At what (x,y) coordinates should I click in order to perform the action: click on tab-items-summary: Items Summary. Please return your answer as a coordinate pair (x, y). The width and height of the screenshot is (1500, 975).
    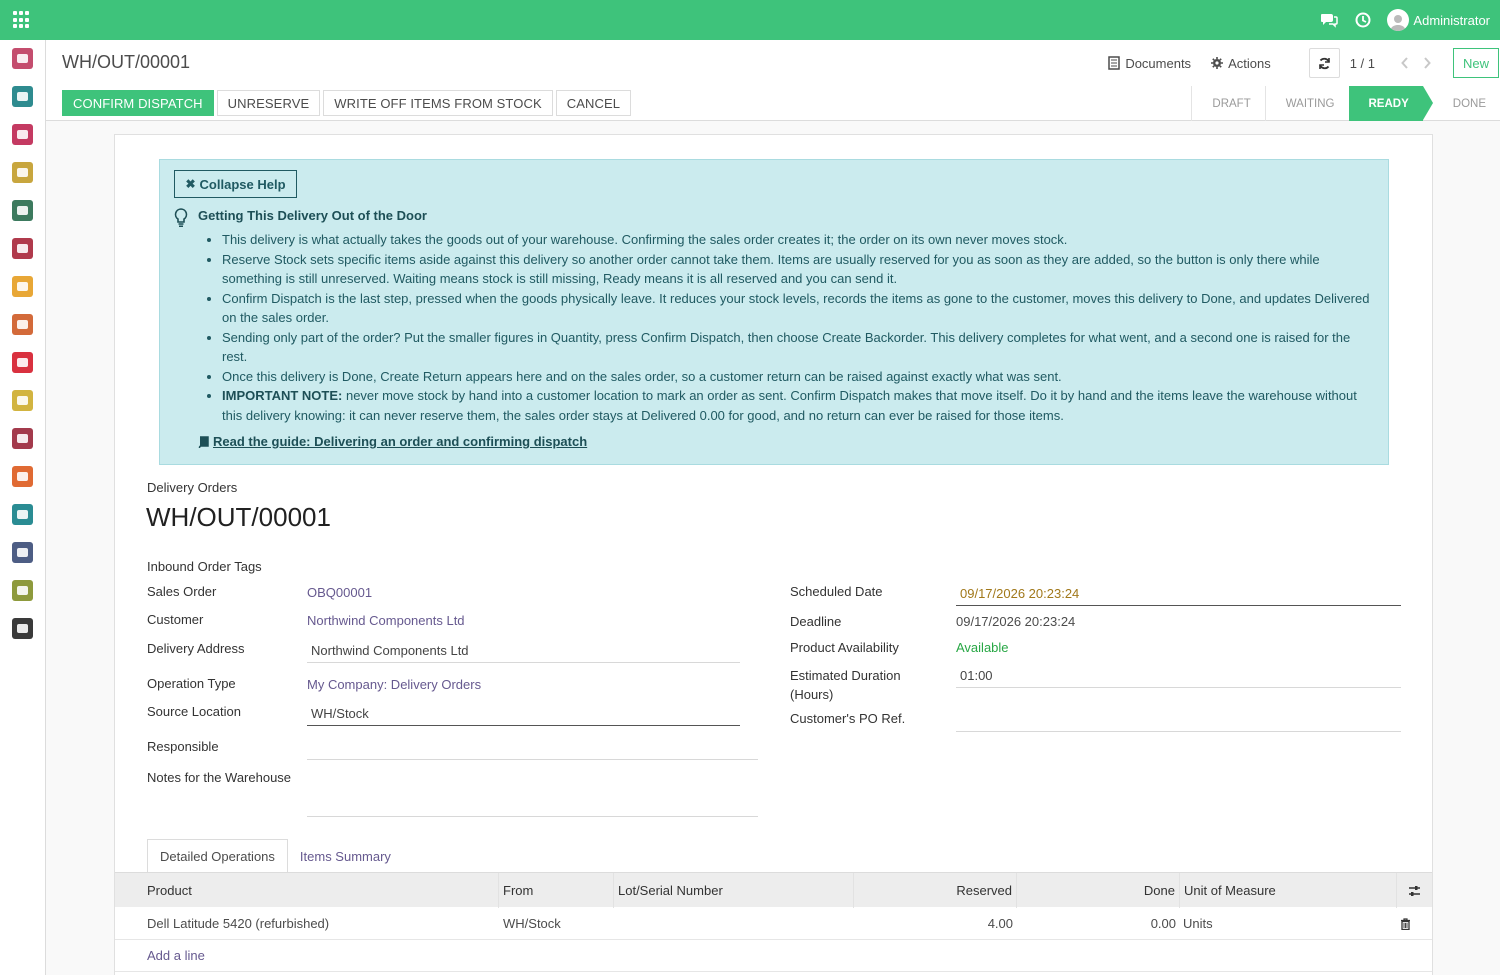
    Looking at the image, I should click on (345, 856).